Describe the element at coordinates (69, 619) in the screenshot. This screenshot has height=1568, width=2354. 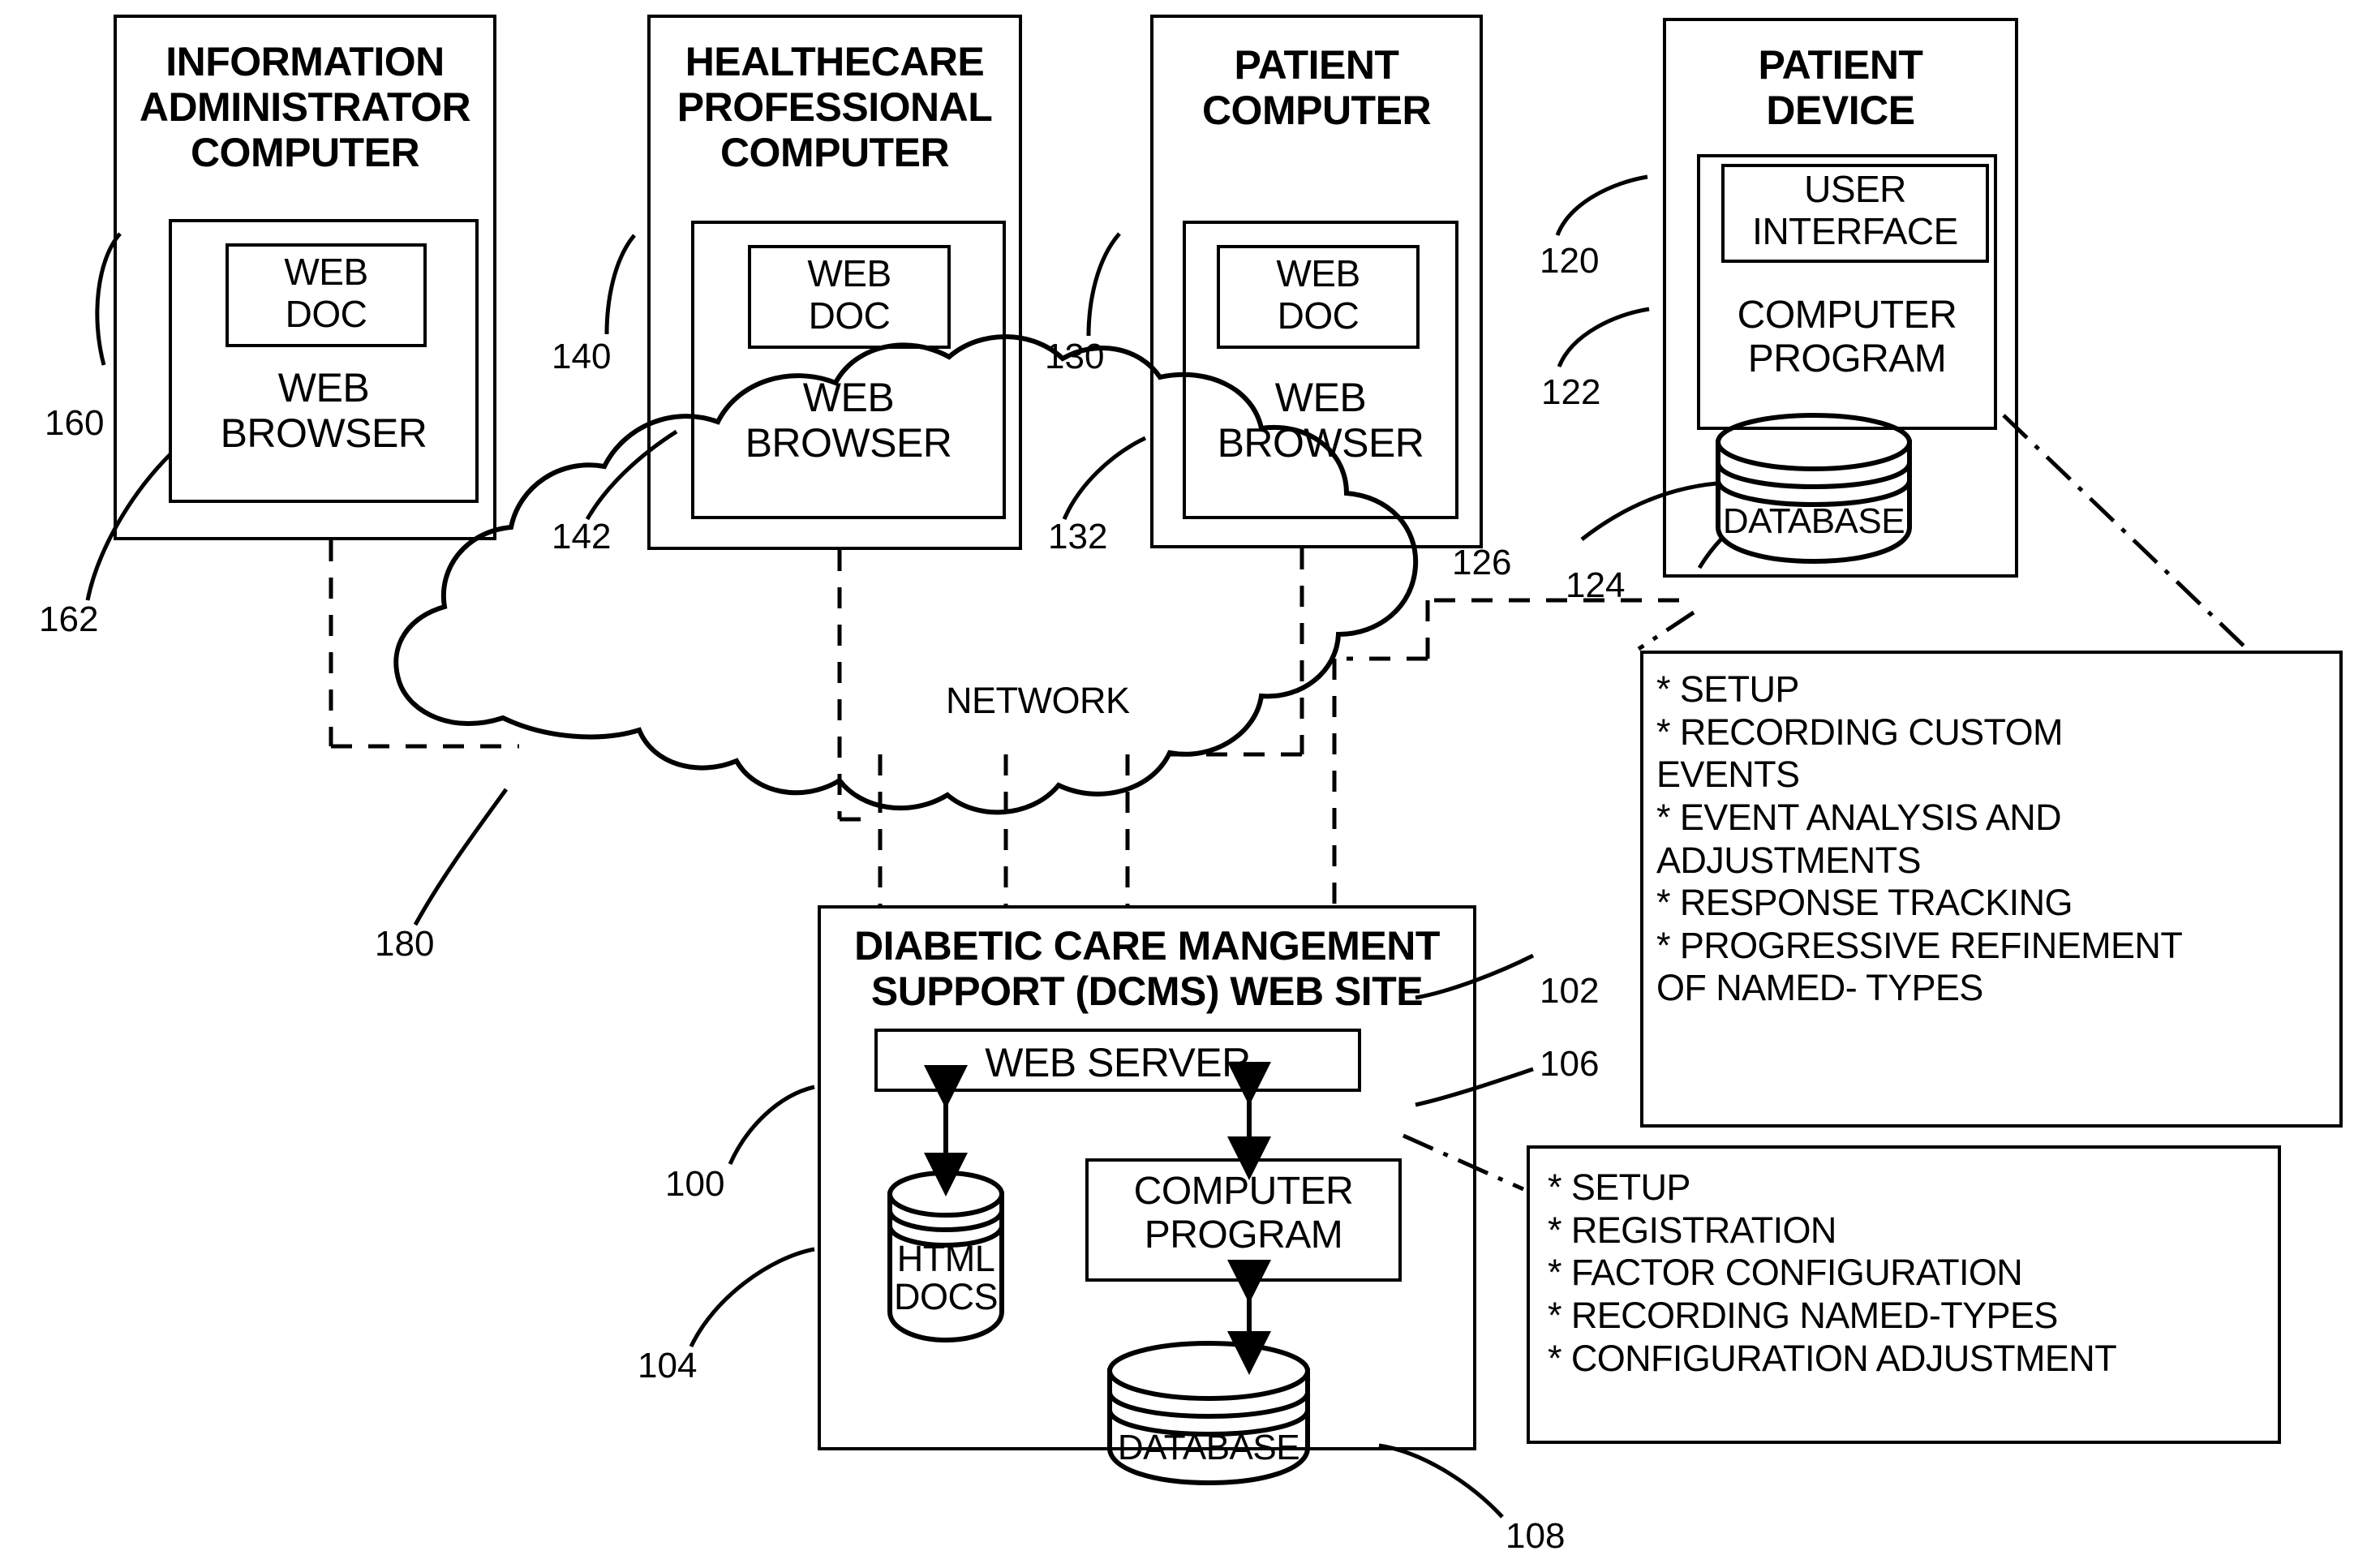
I see `ref-162: 162` at that location.